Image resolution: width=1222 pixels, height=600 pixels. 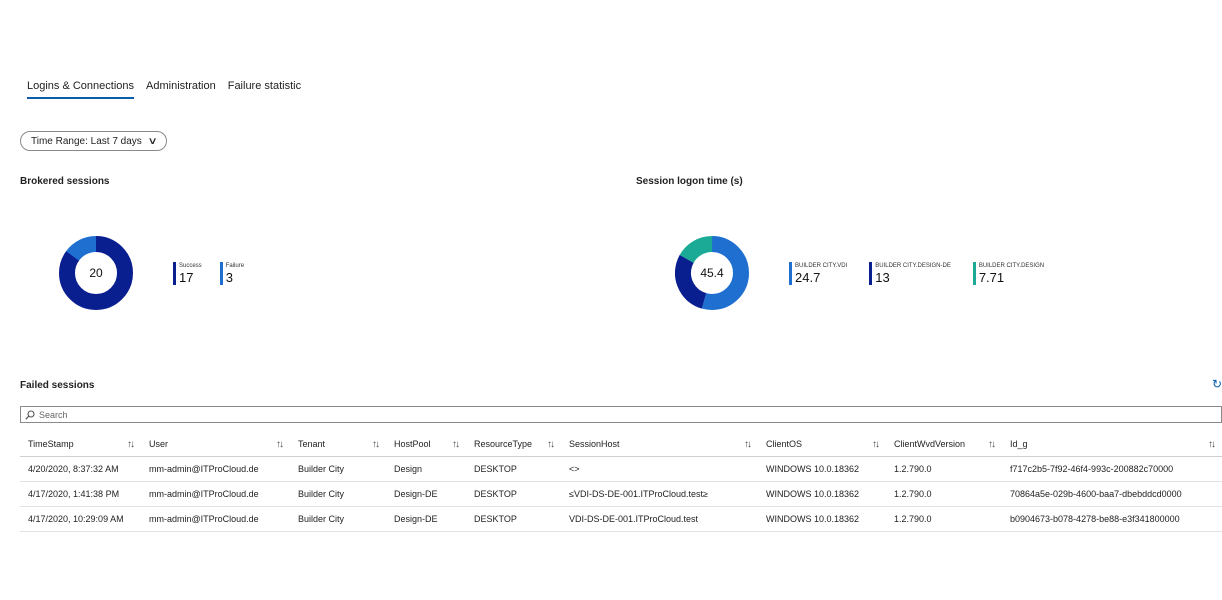 I want to click on cell-hostpool: Design, so click(x=426, y=469).